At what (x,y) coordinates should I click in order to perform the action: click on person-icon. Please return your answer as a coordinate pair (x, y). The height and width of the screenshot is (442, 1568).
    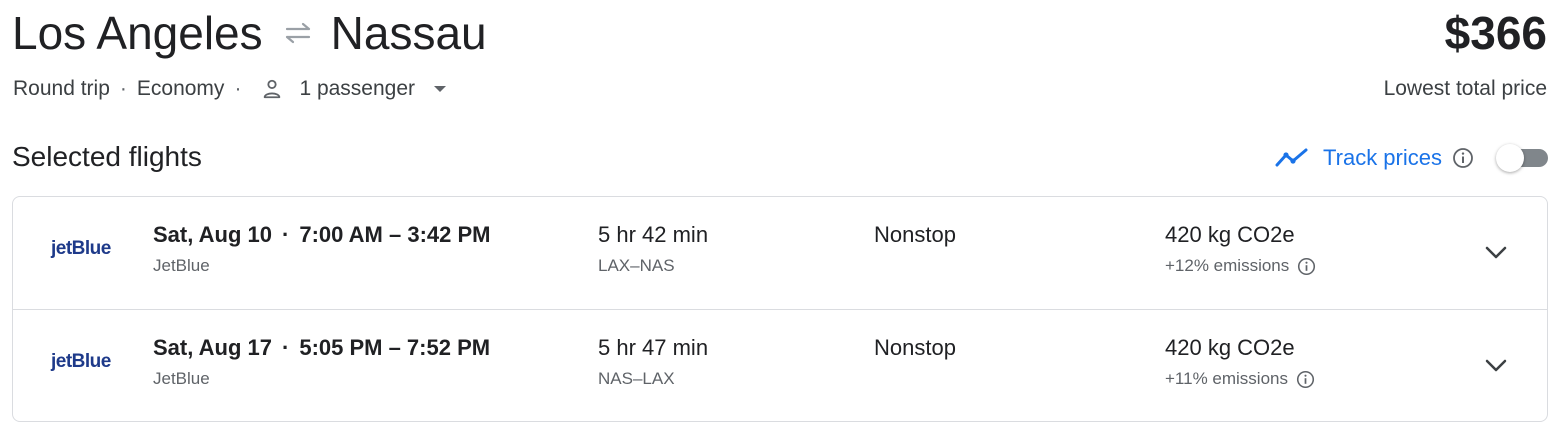
    Looking at the image, I should click on (272, 89).